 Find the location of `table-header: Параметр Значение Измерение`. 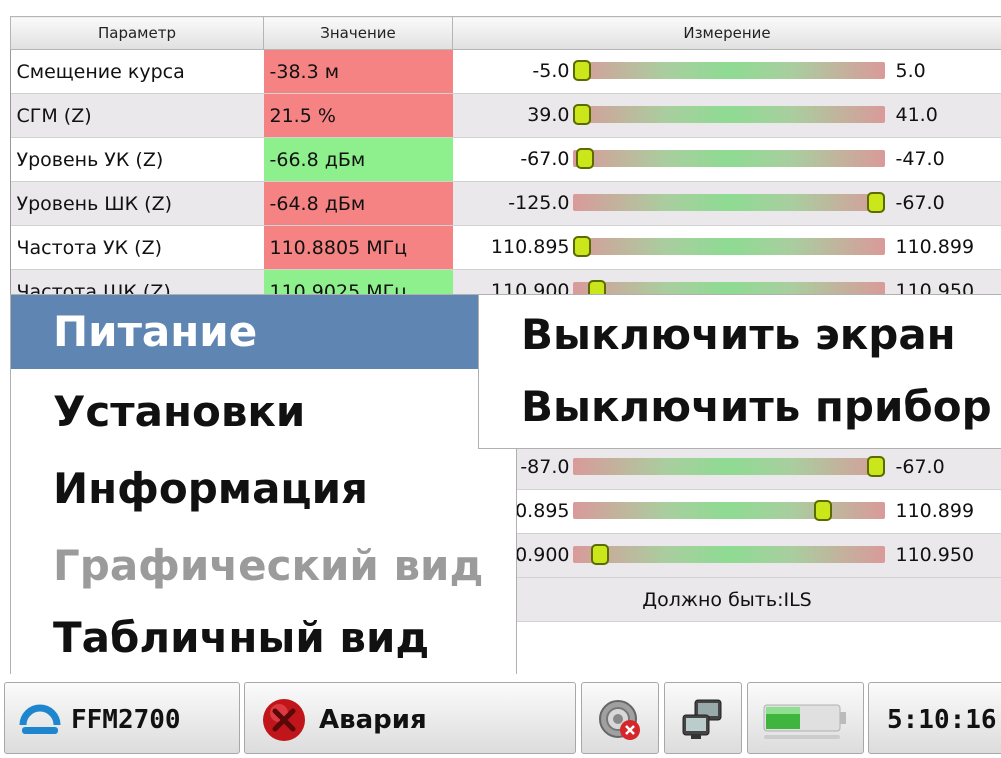

table-header: Параметр Значение Измерение is located at coordinates (505, 33).